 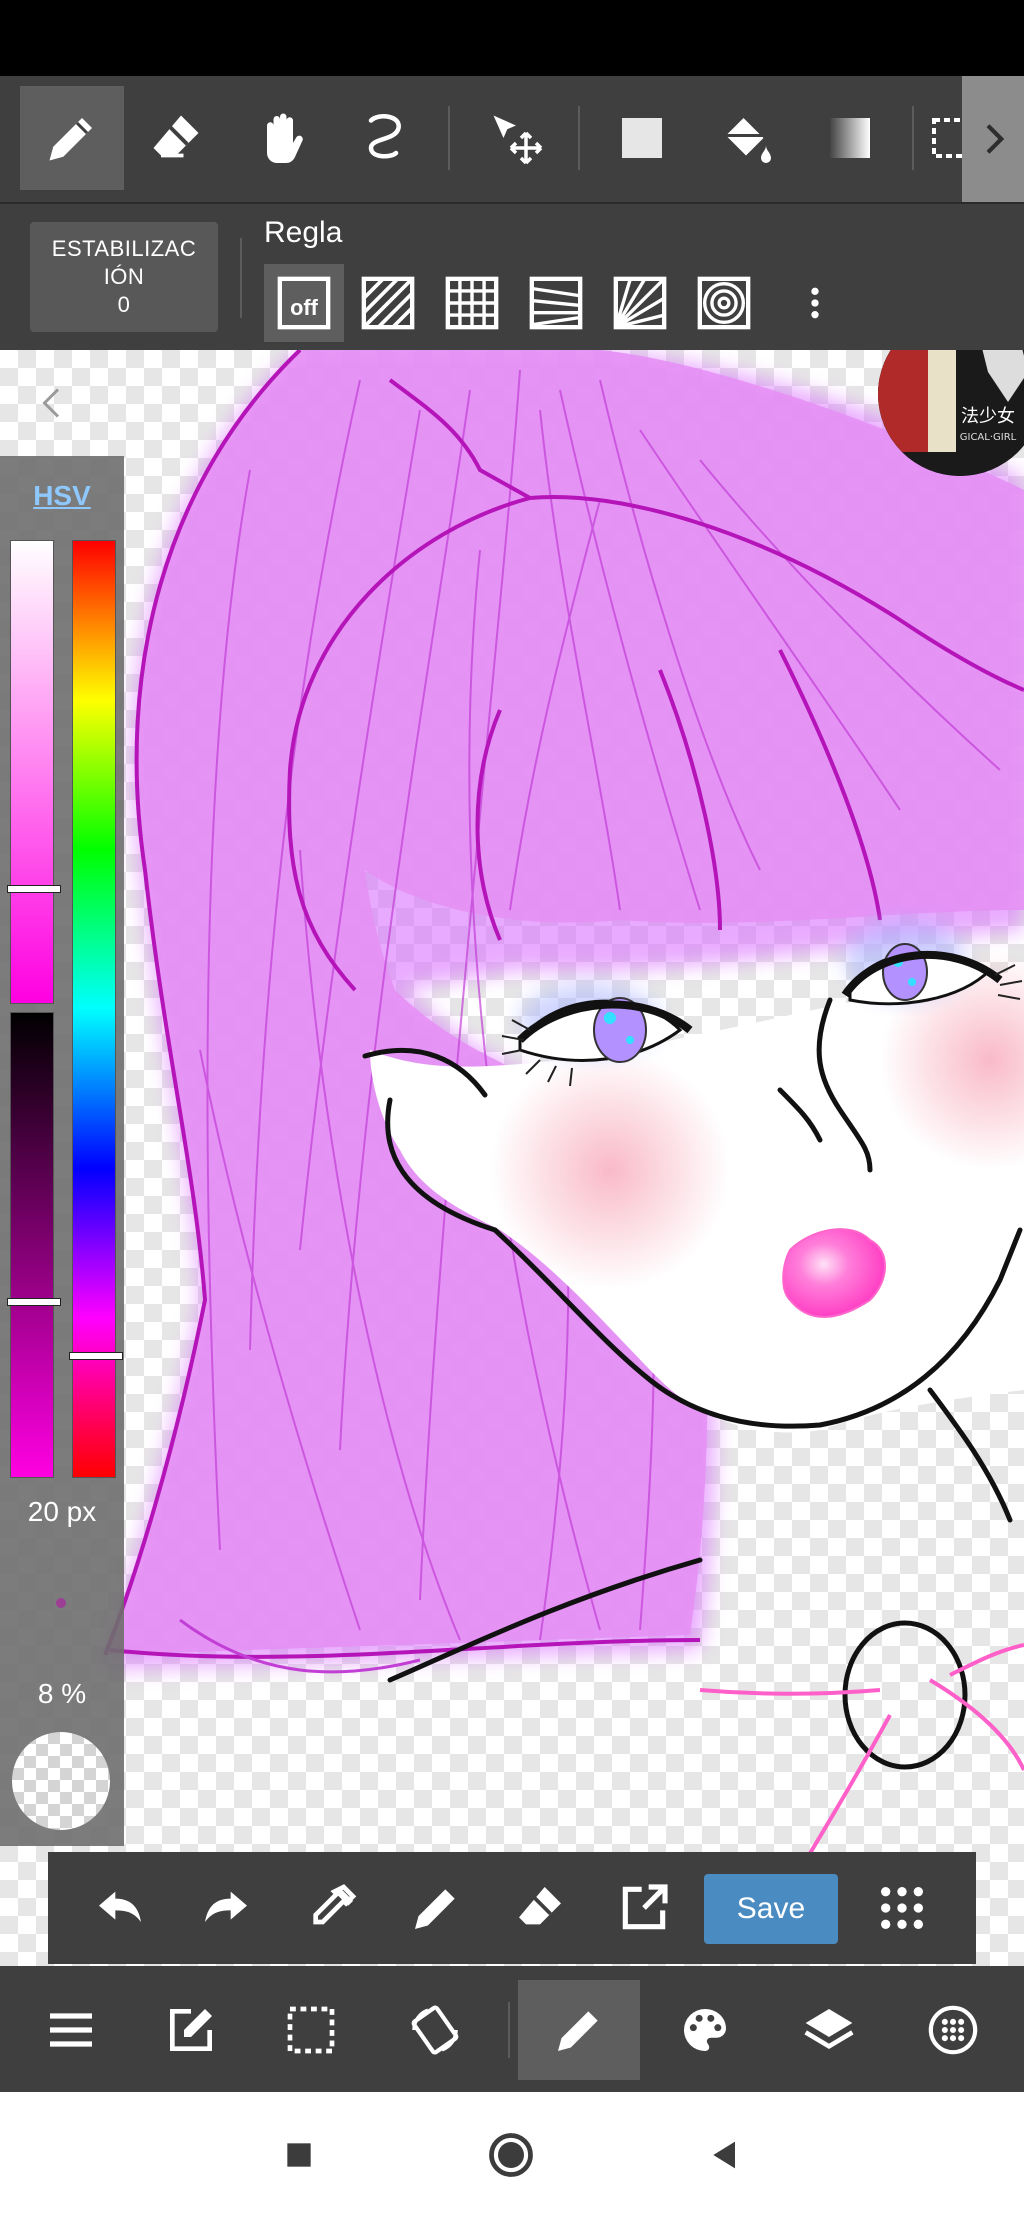 I want to click on hand-tool-button, so click(x=282, y=138).